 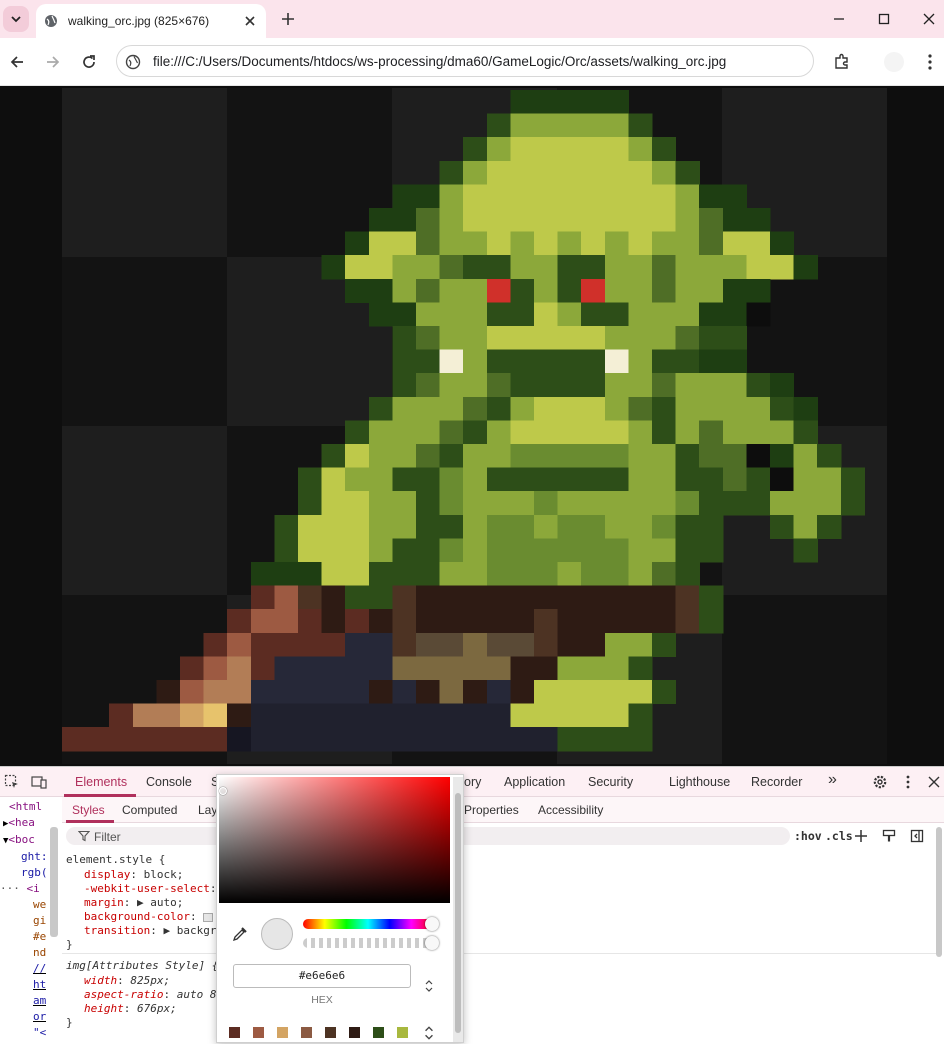 What do you see at coordinates (149, 916) in the screenshot?
I see `css-declaration: background-color:` at bounding box center [149, 916].